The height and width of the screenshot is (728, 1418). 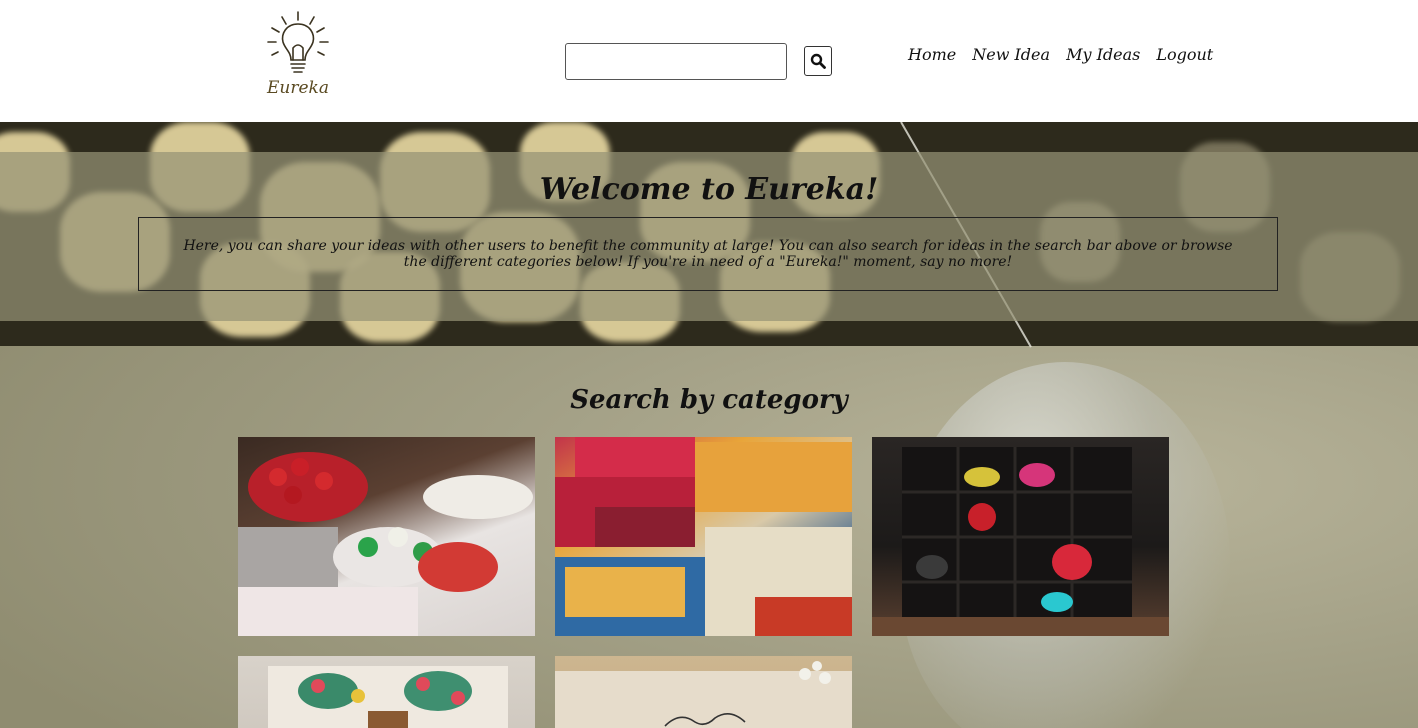 I want to click on crafts-photo, so click(x=388, y=697).